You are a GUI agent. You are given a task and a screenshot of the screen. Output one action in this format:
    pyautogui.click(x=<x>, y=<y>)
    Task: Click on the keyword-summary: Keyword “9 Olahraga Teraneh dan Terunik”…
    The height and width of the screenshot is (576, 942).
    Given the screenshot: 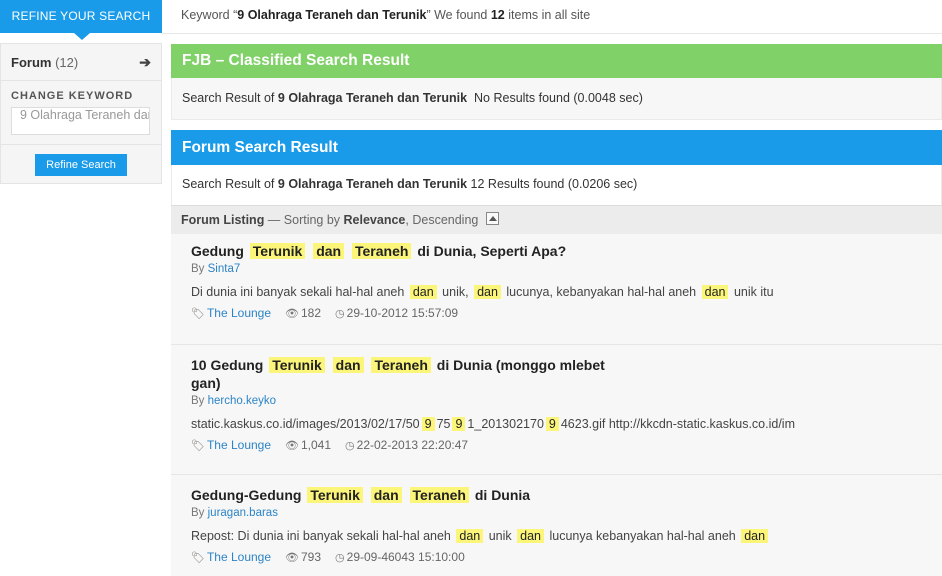 What is the action you would take?
    pyautogui.click(x=386, y=15)
    